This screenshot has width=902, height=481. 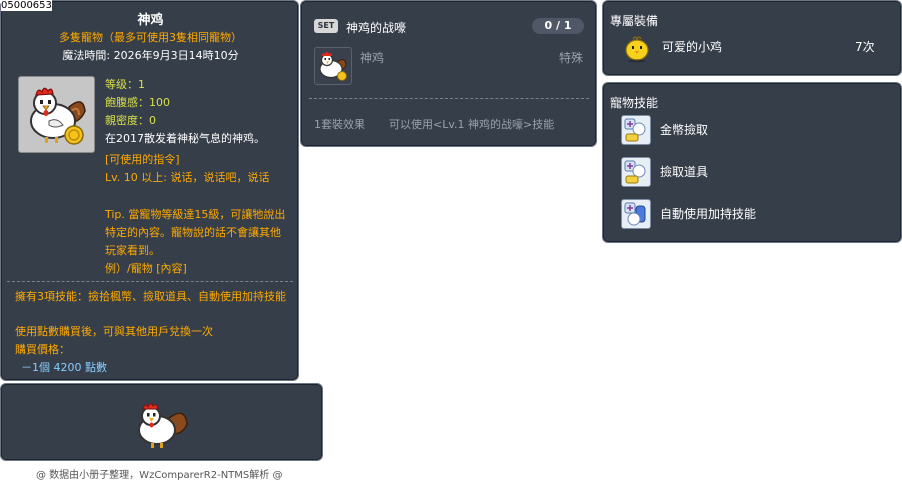 I want to click on set-item-icon, so click(x=333, y=66).